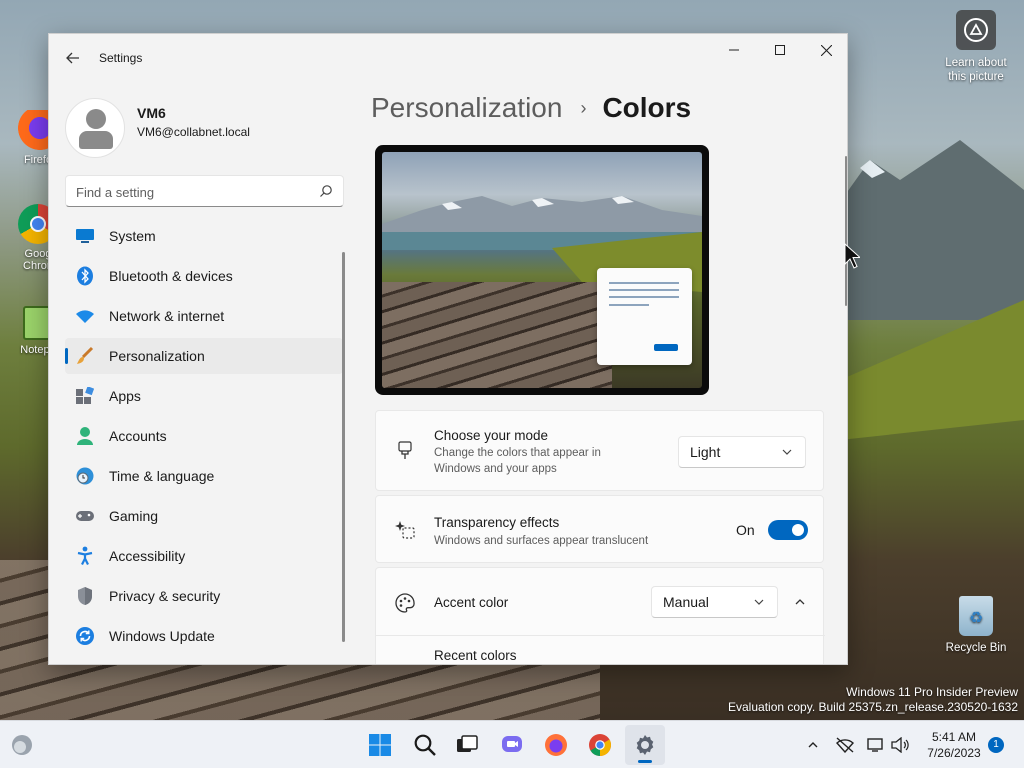  What do you see at coordinates (85, 316) in the screenshot?
I see `wifi-icon` at bounding box center [85, 316].